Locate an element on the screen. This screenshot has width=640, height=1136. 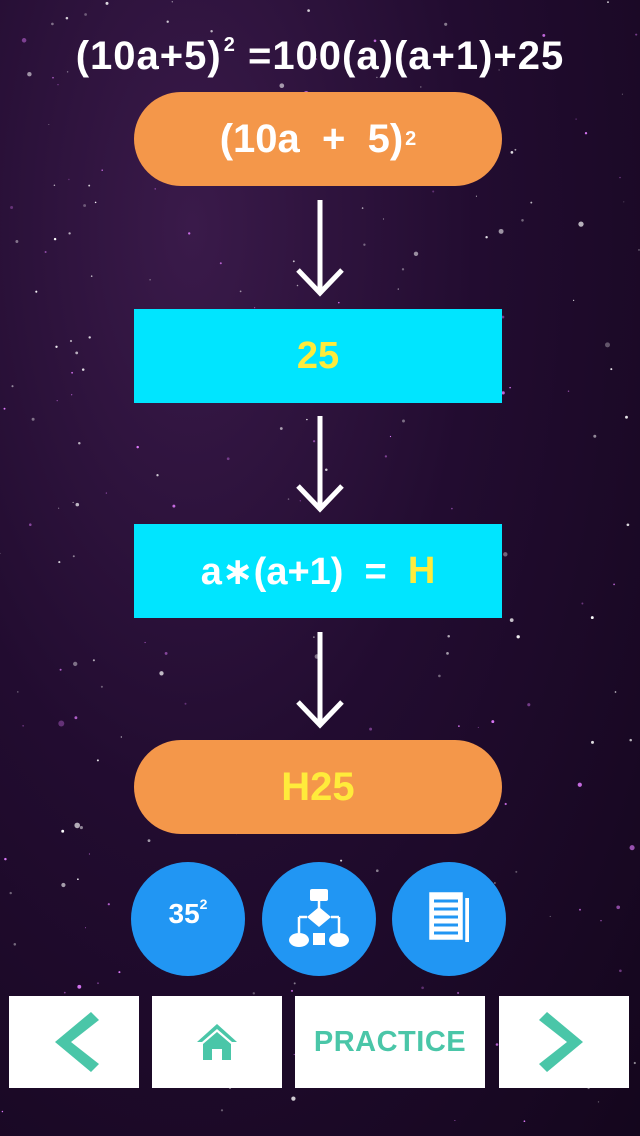
step-result-pill: H25 is located at coordinates (318, 787).